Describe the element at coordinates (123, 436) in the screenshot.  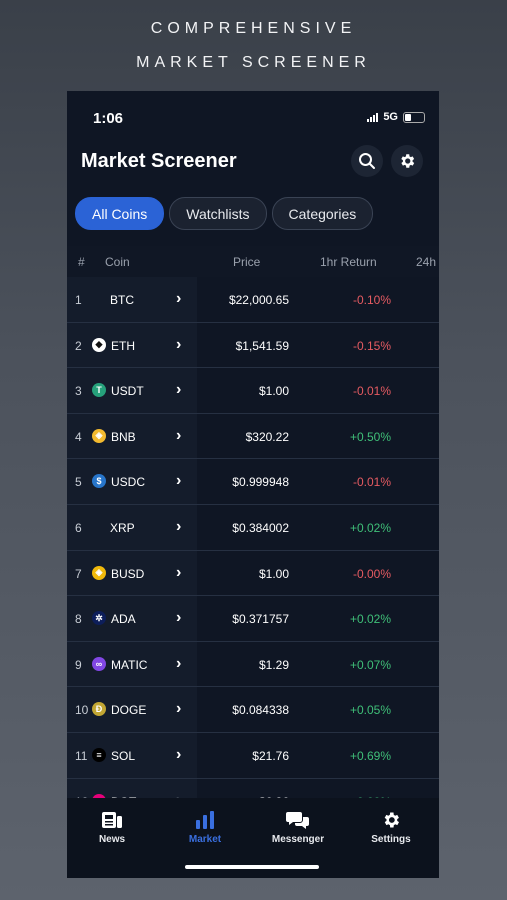
I see `coin-symbol: BNB` at that location.